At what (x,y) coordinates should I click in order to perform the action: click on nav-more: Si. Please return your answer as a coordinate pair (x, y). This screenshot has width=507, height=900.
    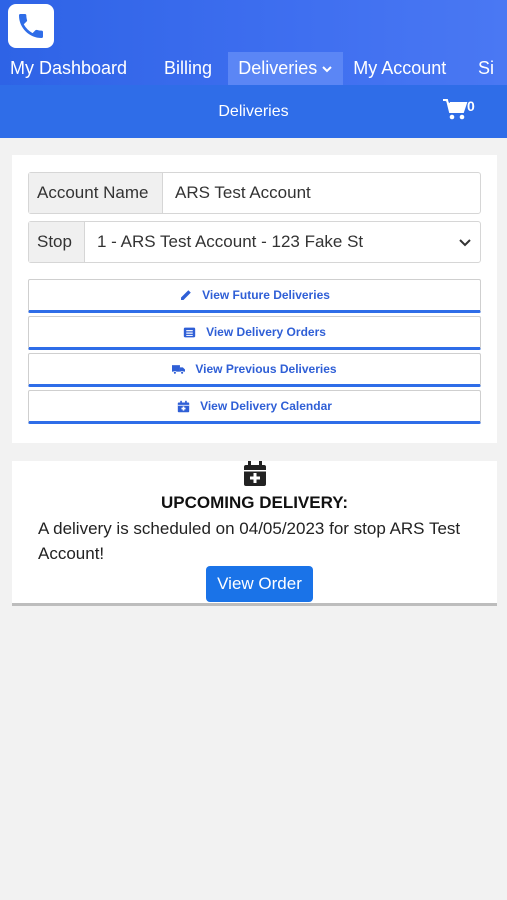
    Looking at the image, I should click on (487, 68).